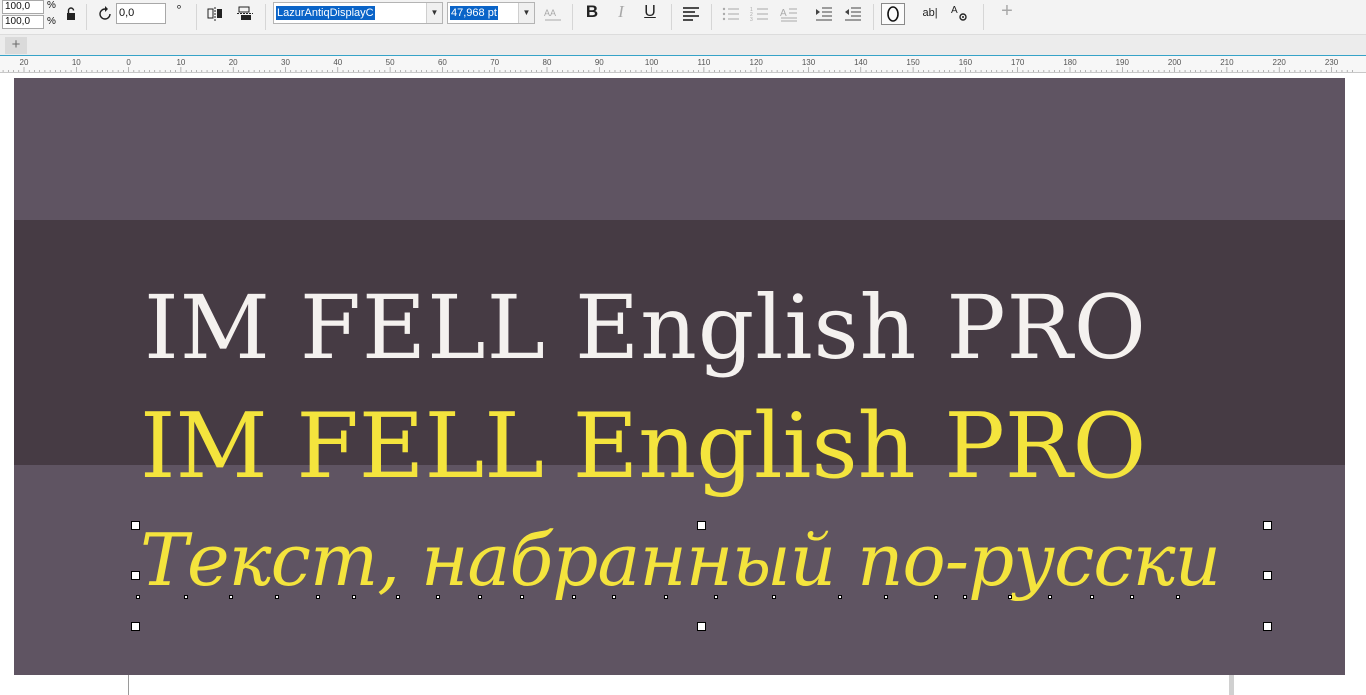 The width and height of the screenshot is (1366, 695). What do you see at coordinates (16, 45) in the screenshot?
I see `add-document-tab-button: +` at bounding box center [16, 45].